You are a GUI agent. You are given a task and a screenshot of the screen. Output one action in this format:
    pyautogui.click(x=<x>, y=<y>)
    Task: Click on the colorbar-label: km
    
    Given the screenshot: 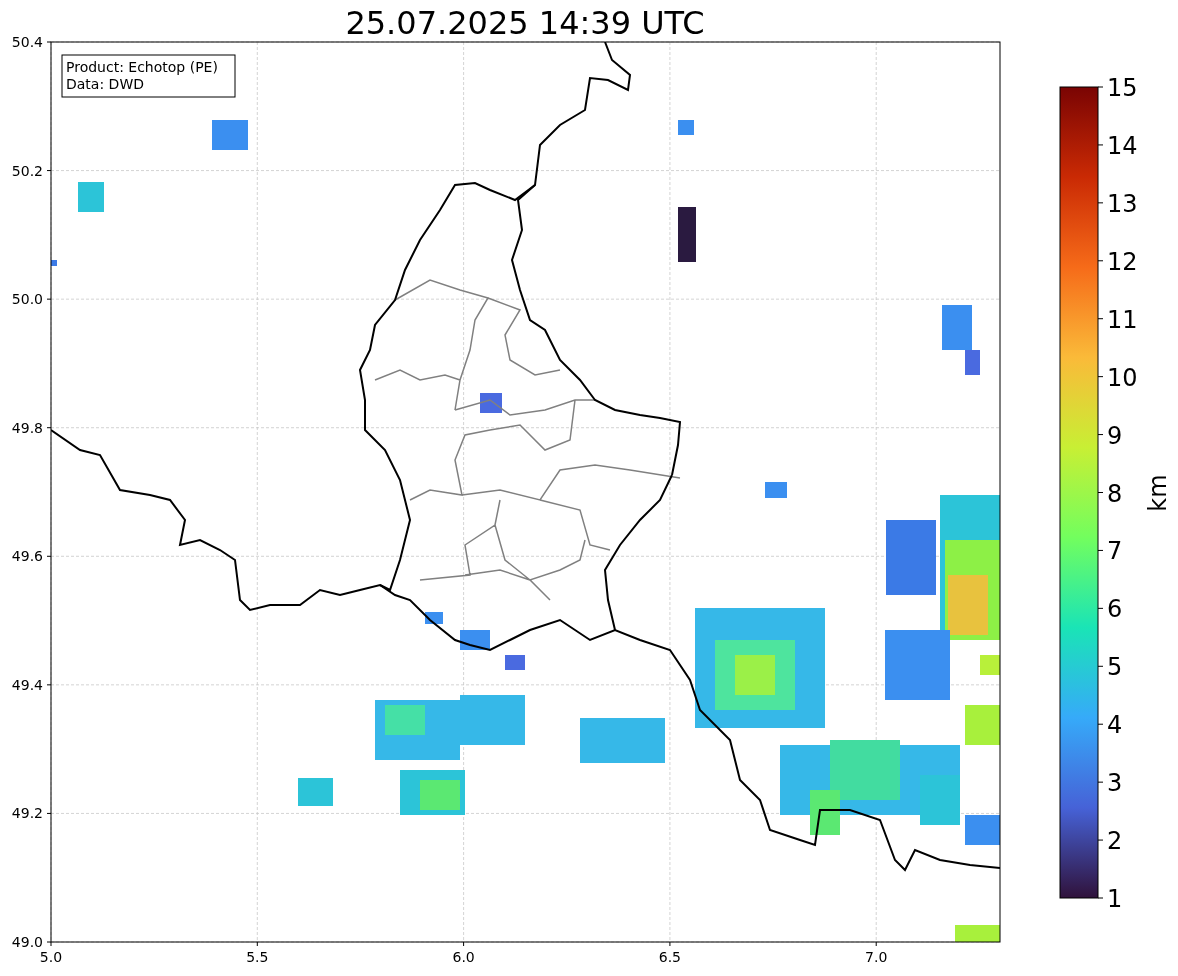 What is the action you would take?
    pyautogui.click(x=1158, y=493)
    